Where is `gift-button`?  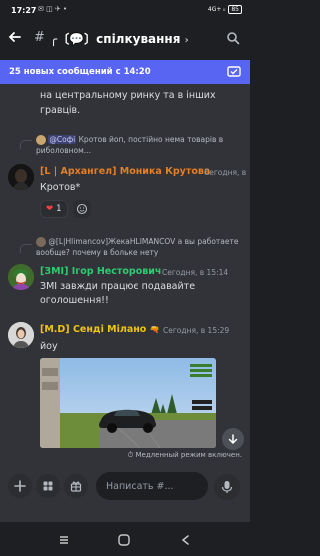
gift-button is located at coordinates (76, 486).